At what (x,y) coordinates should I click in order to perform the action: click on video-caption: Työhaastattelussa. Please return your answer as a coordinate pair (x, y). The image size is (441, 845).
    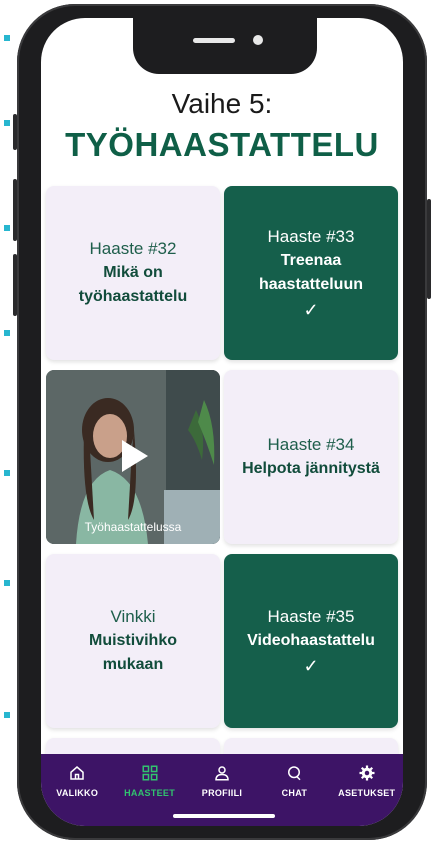
    Looking at the image, I should click on (133, 527).